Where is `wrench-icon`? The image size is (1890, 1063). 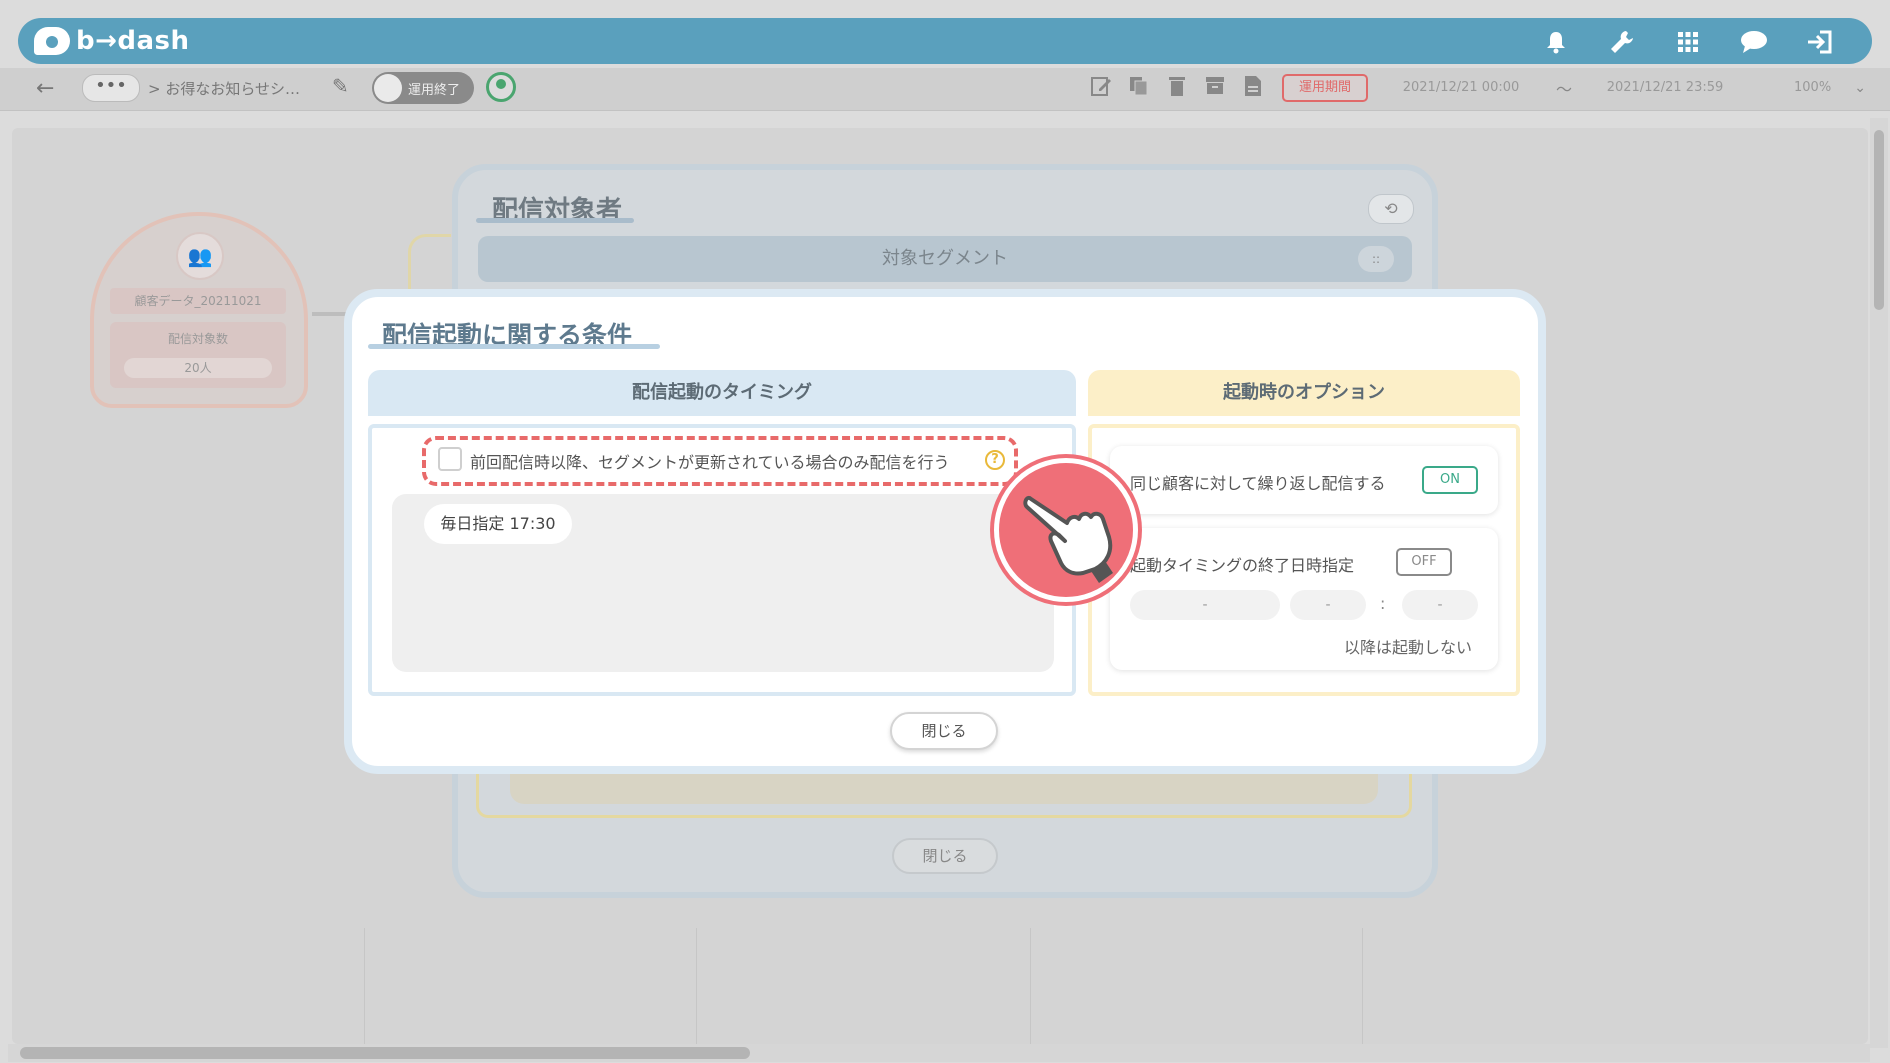 wrench-icon is located at coordinates (1622, 42).